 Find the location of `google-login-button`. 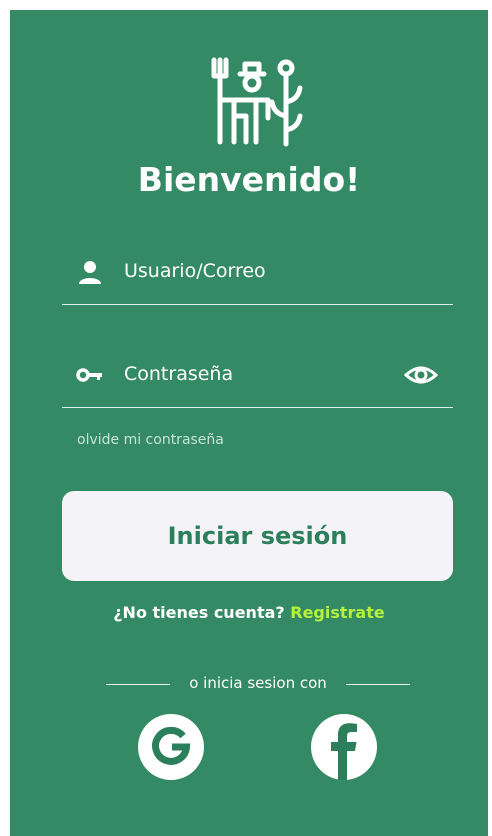

google-login-button is located at coordinates (171, 747).